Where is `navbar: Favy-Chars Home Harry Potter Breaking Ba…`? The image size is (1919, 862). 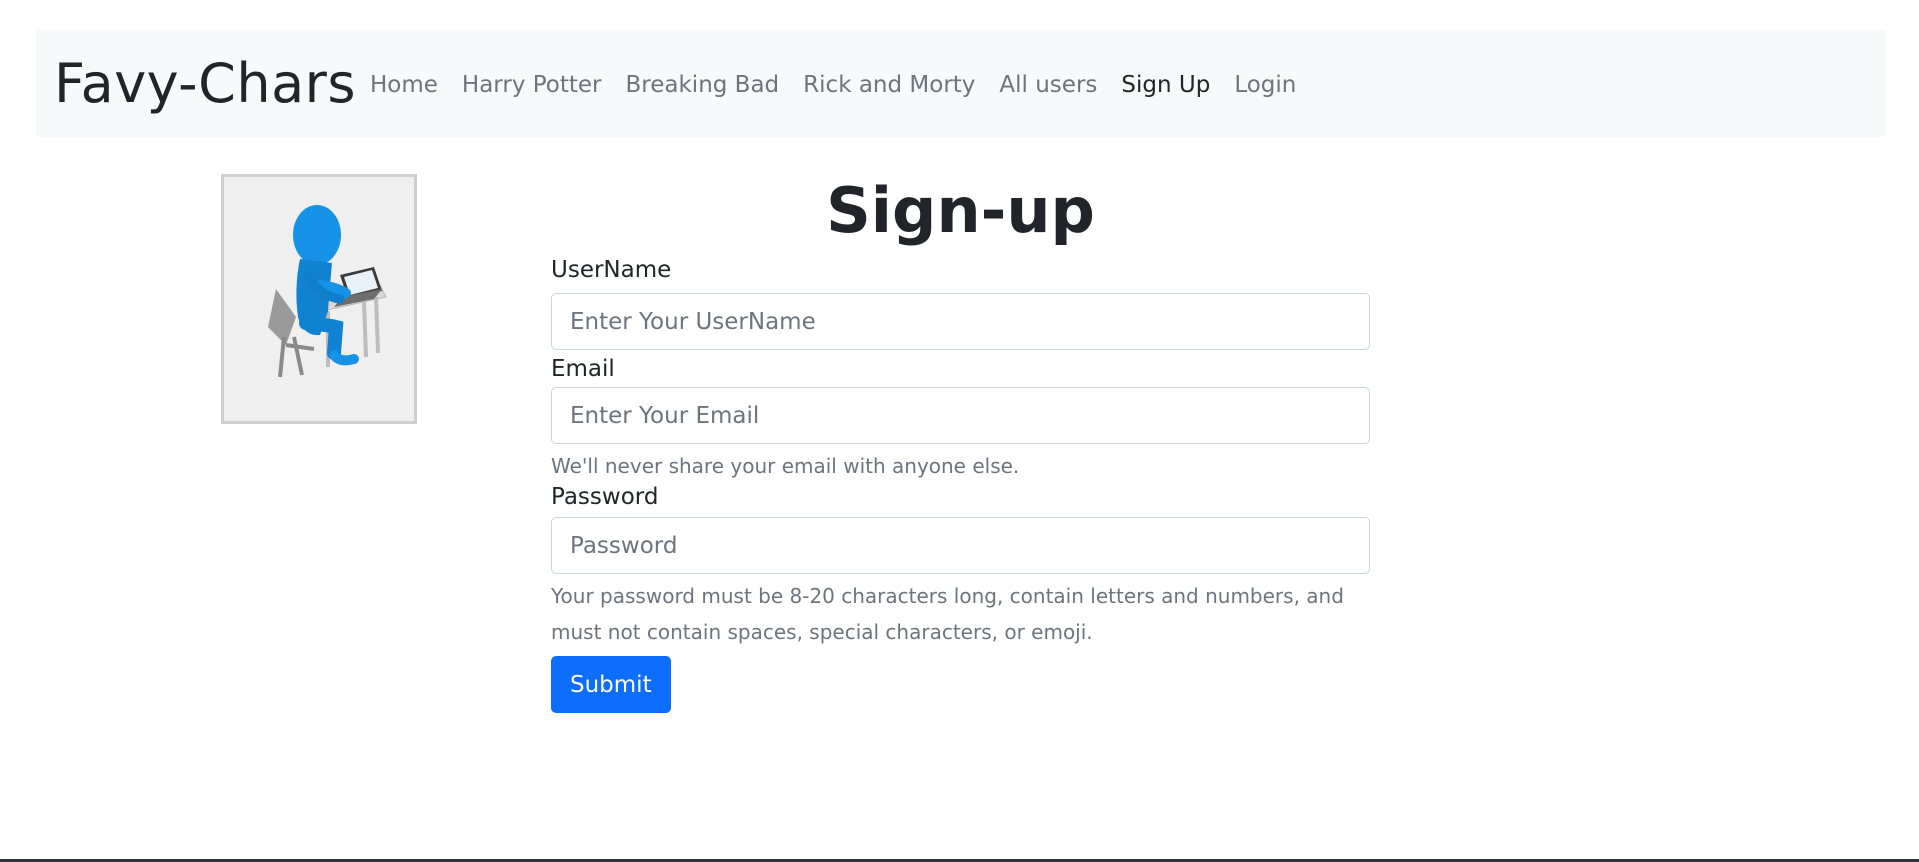
navbar: Favy-Chars Home Harry Potter Breaking Ba… is located at coordinates (960, 83).